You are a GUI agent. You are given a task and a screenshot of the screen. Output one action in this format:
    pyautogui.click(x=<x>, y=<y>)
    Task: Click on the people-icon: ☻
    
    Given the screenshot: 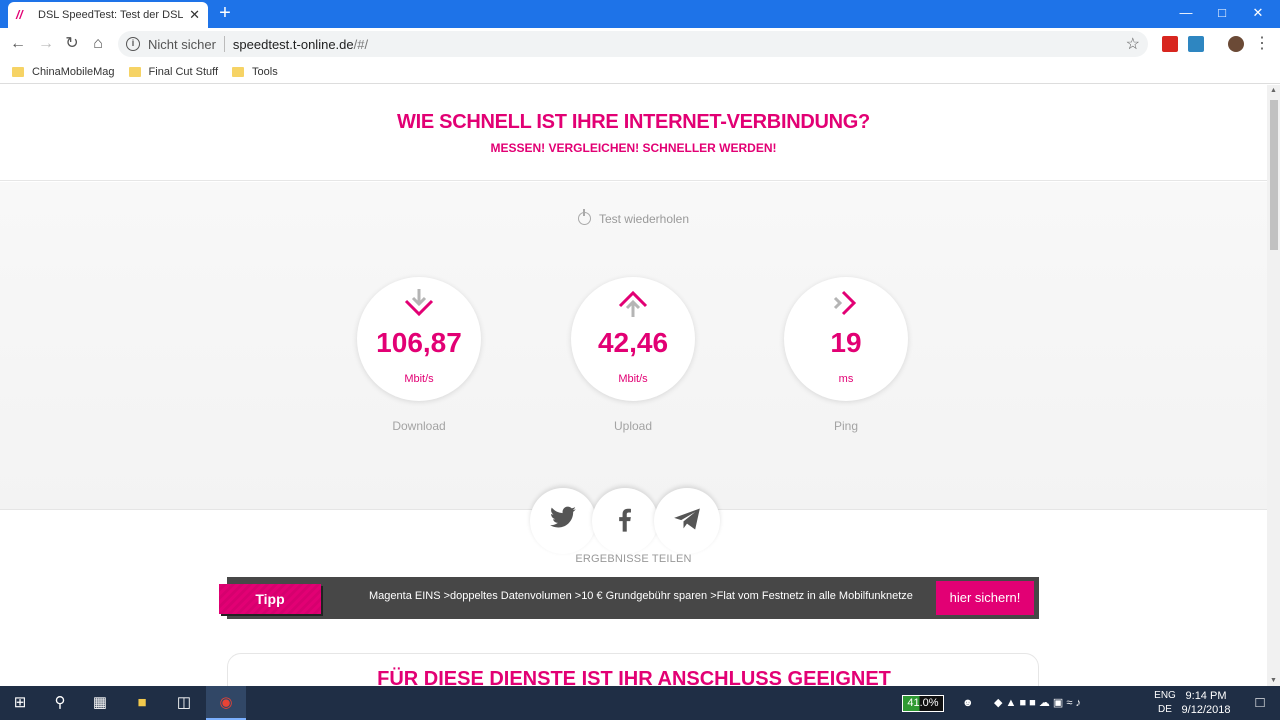 What is the action you would take?
    pyautogui.click(x=968, y=703)
    